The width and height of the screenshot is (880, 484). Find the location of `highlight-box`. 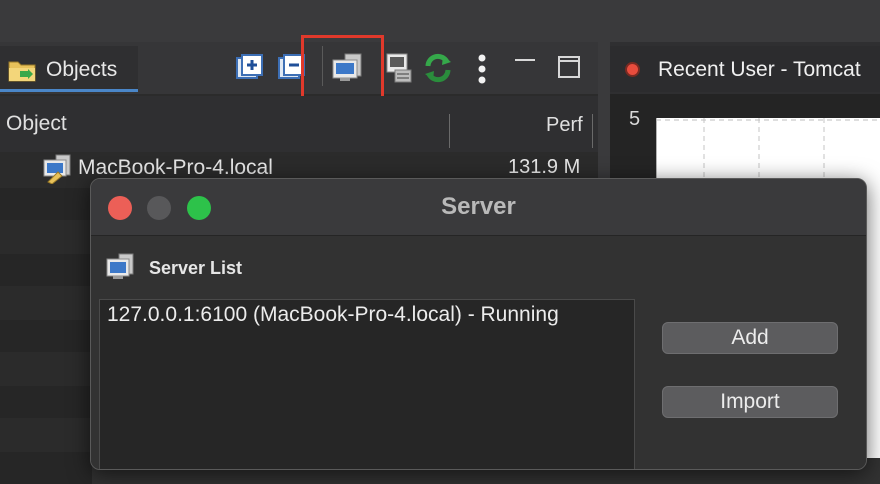

highlight-box is located at coordinates (342, 69).